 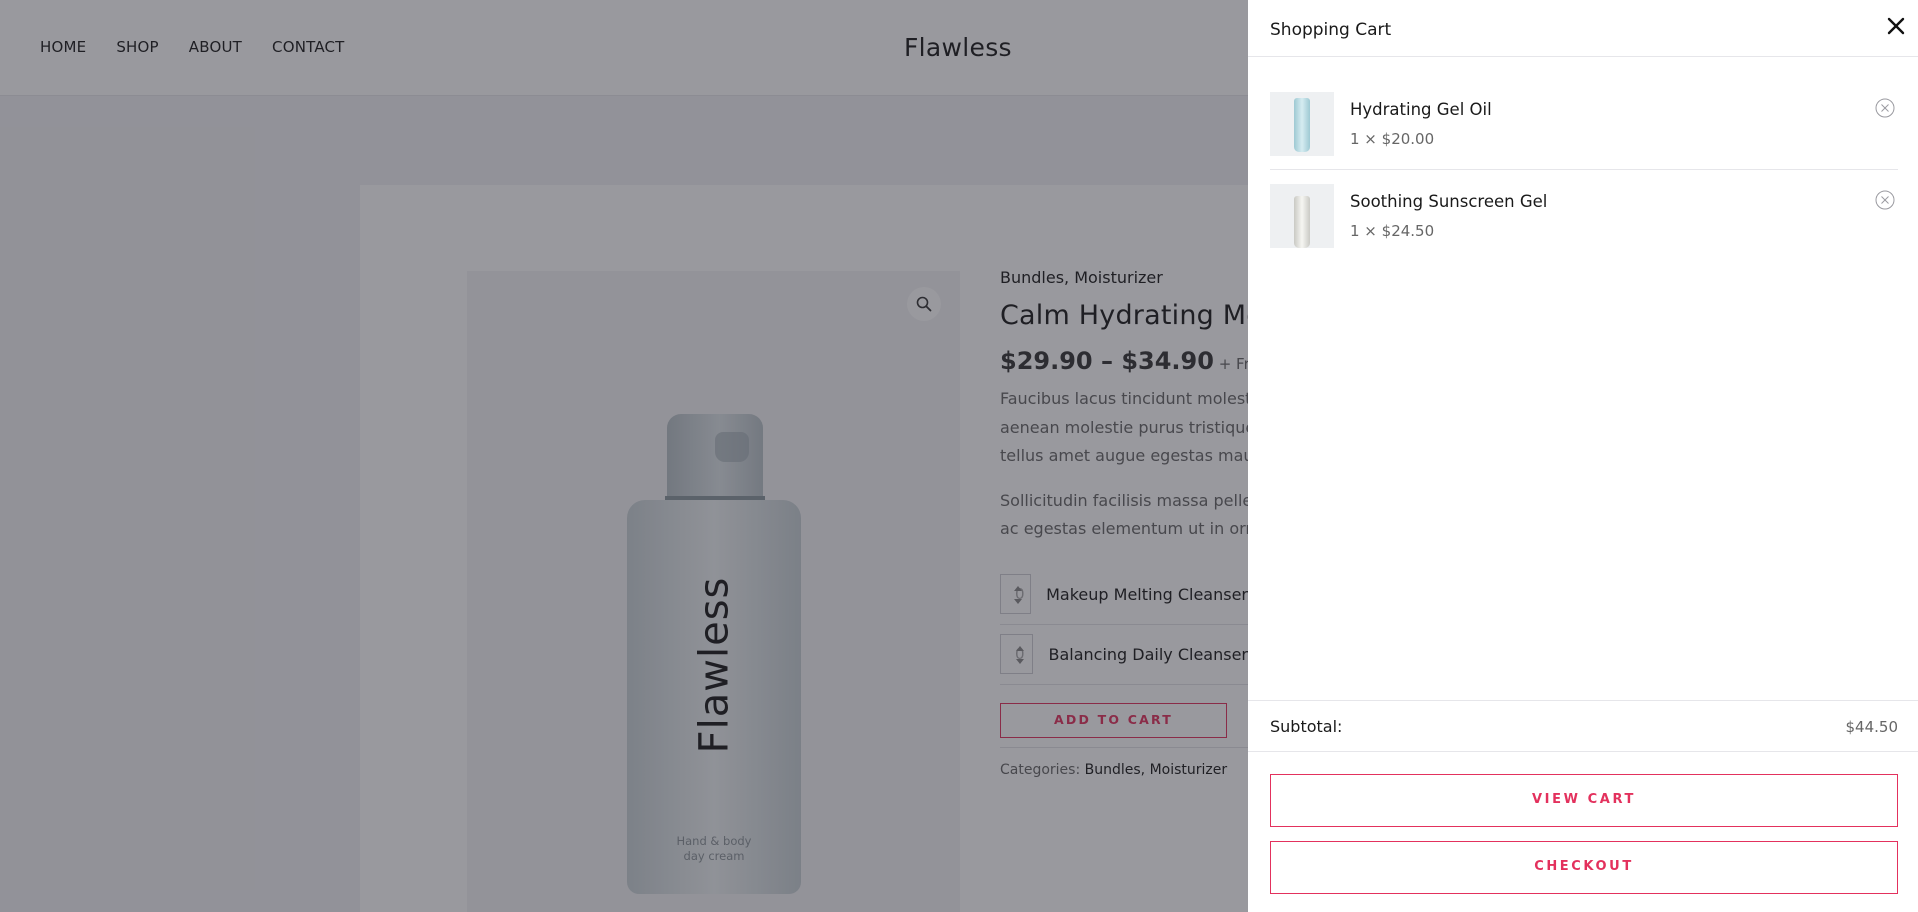 What do you see at coordinates (1392, 231) in the screenshot?
I see `cart-item-meta: 1 × $24.50` at bounding box center [1392, 231].